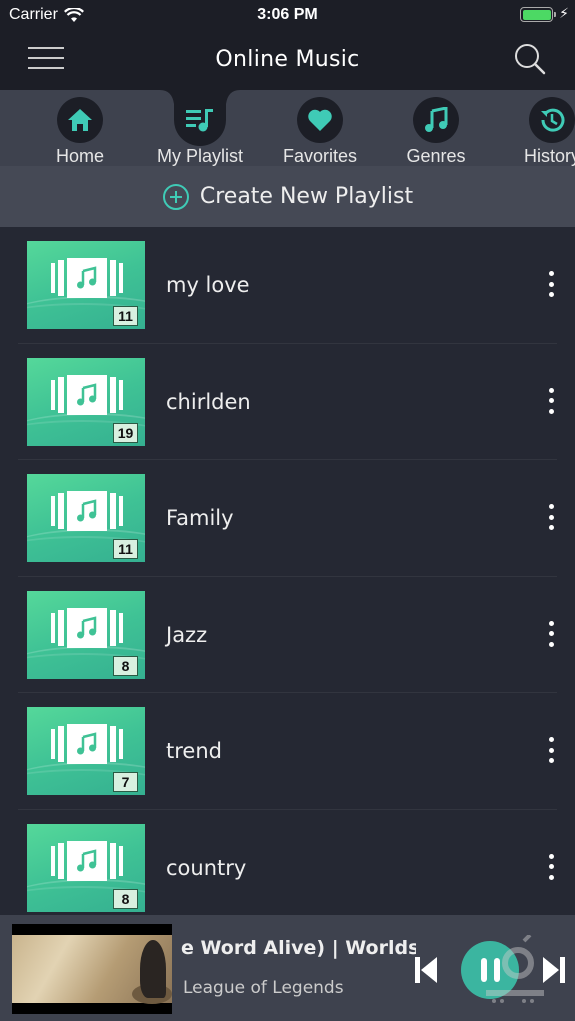  What do you see at coordinates (175, 196) in the screenshot?
I see `plus-circle-icon` at bounding box center [175, 196].